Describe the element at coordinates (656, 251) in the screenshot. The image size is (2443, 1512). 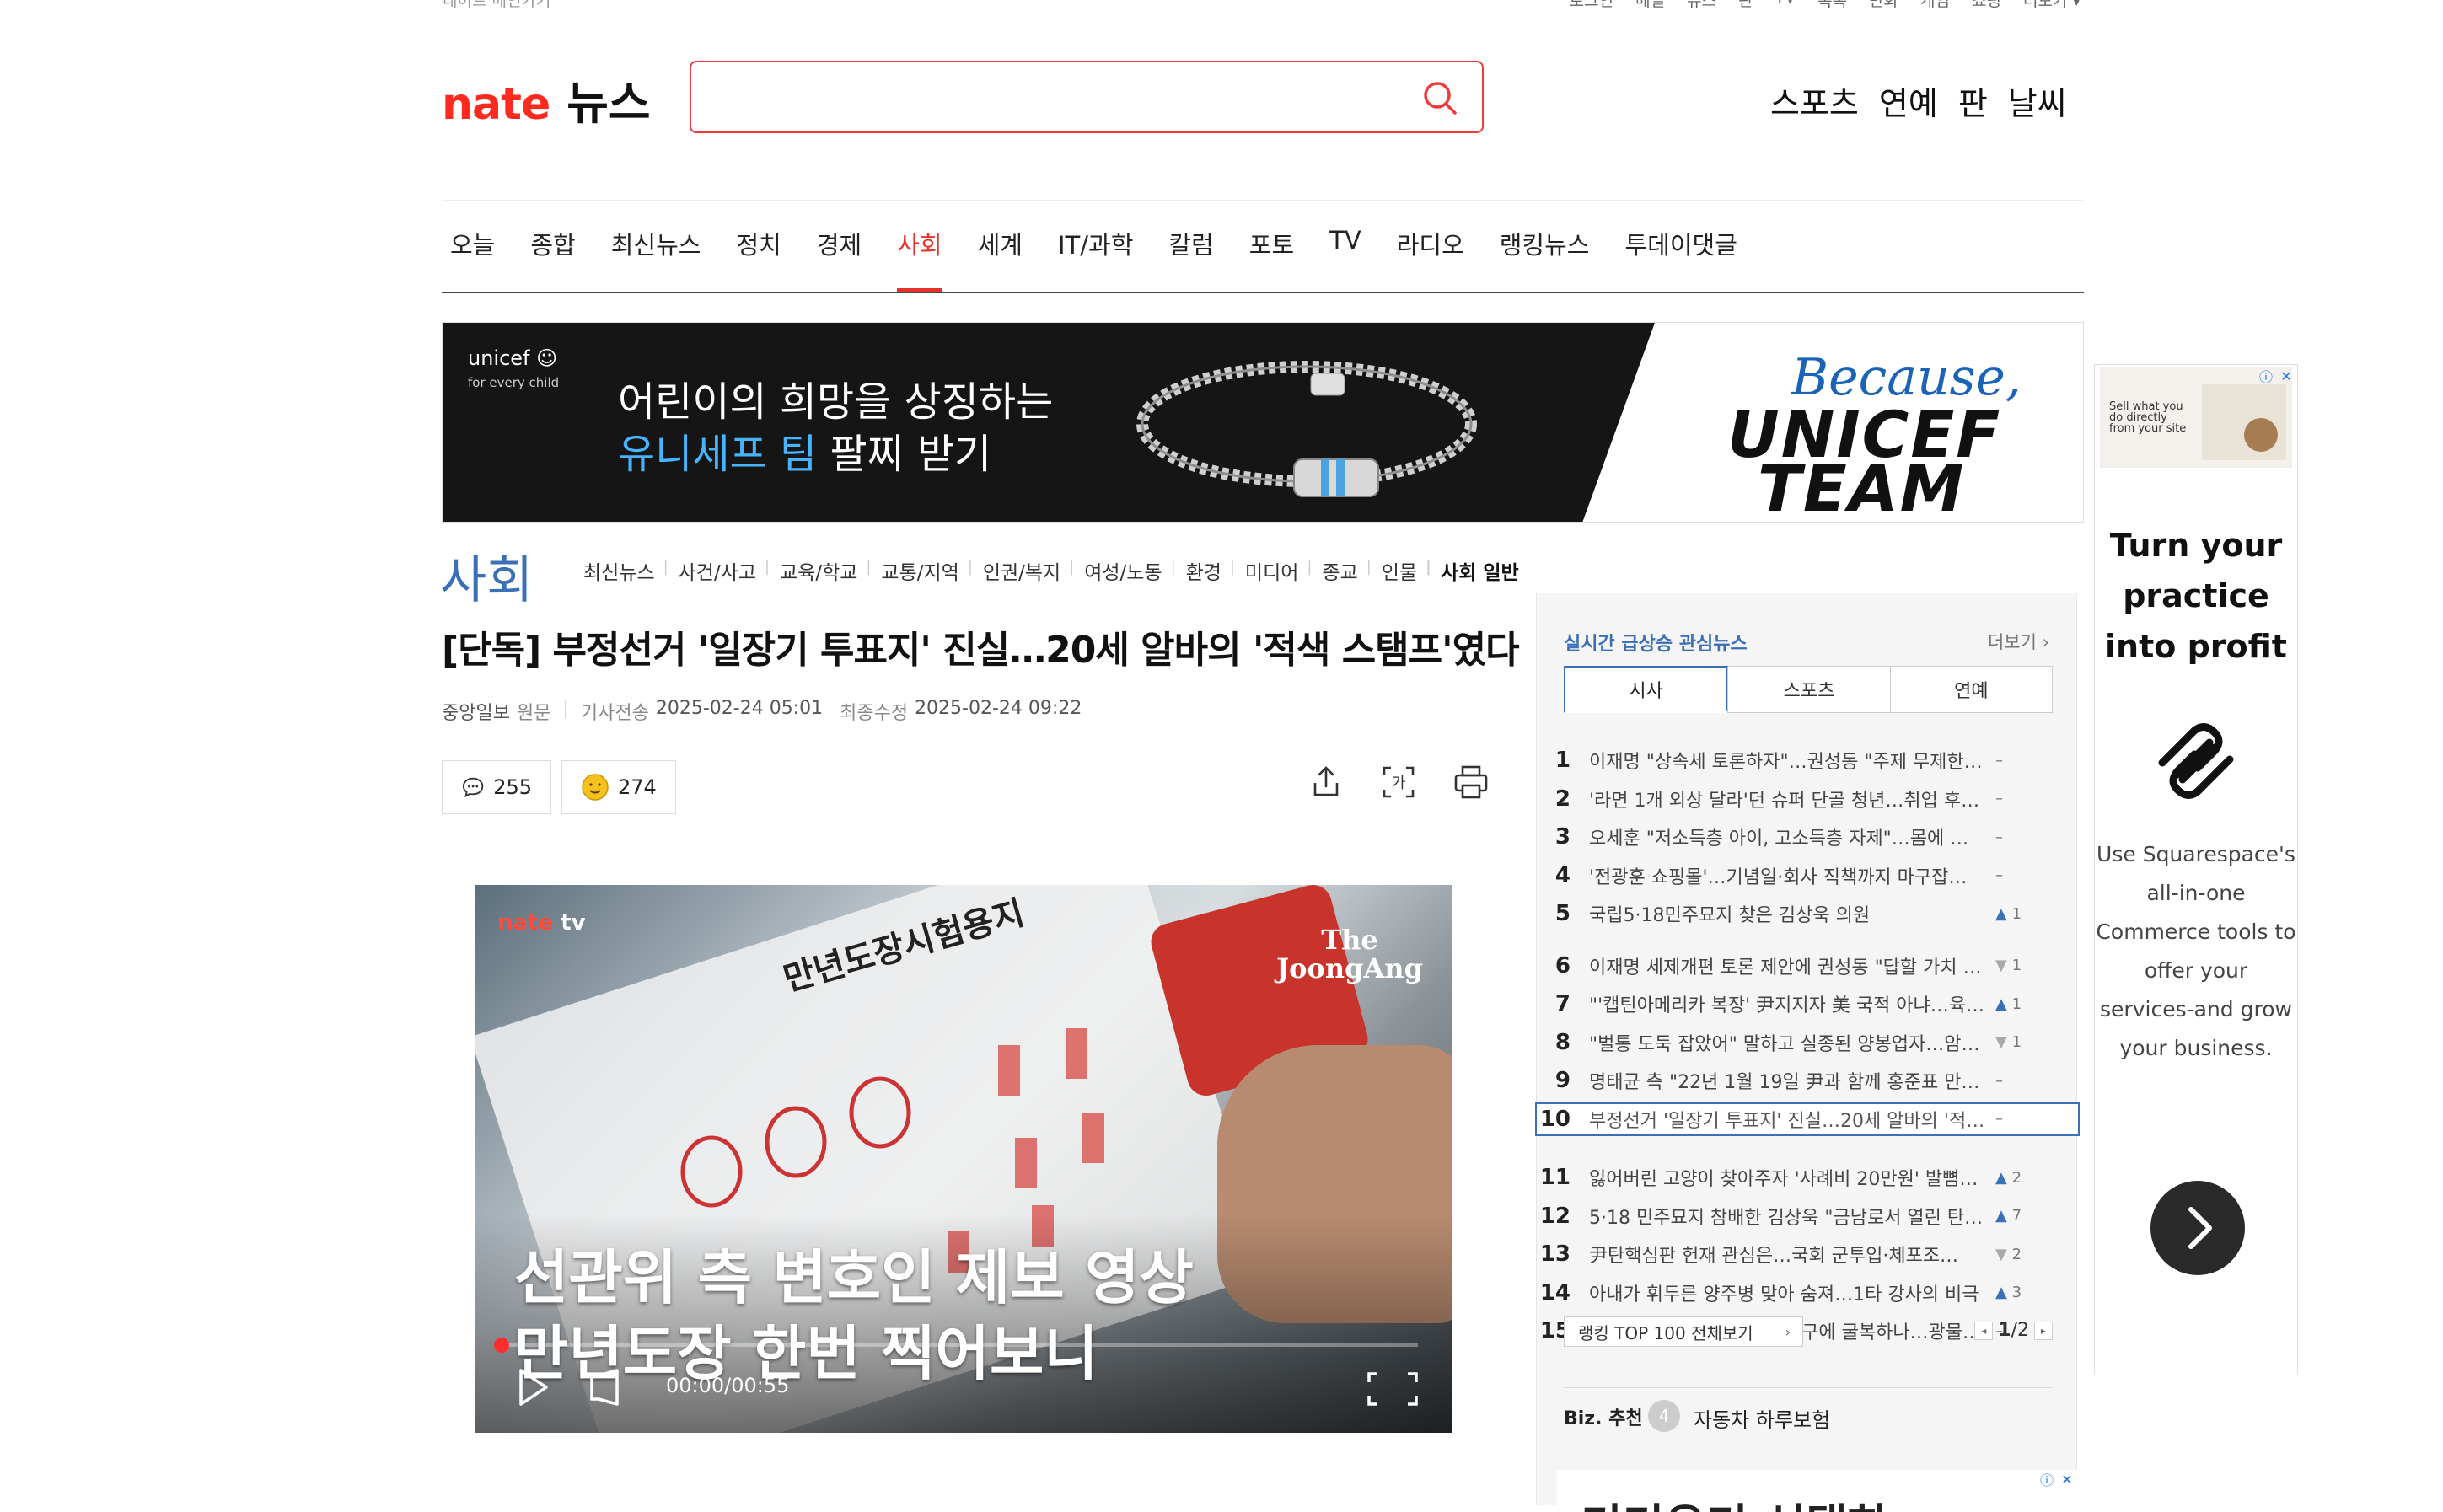
I see `nav-item: 최신뉴스` at that location.